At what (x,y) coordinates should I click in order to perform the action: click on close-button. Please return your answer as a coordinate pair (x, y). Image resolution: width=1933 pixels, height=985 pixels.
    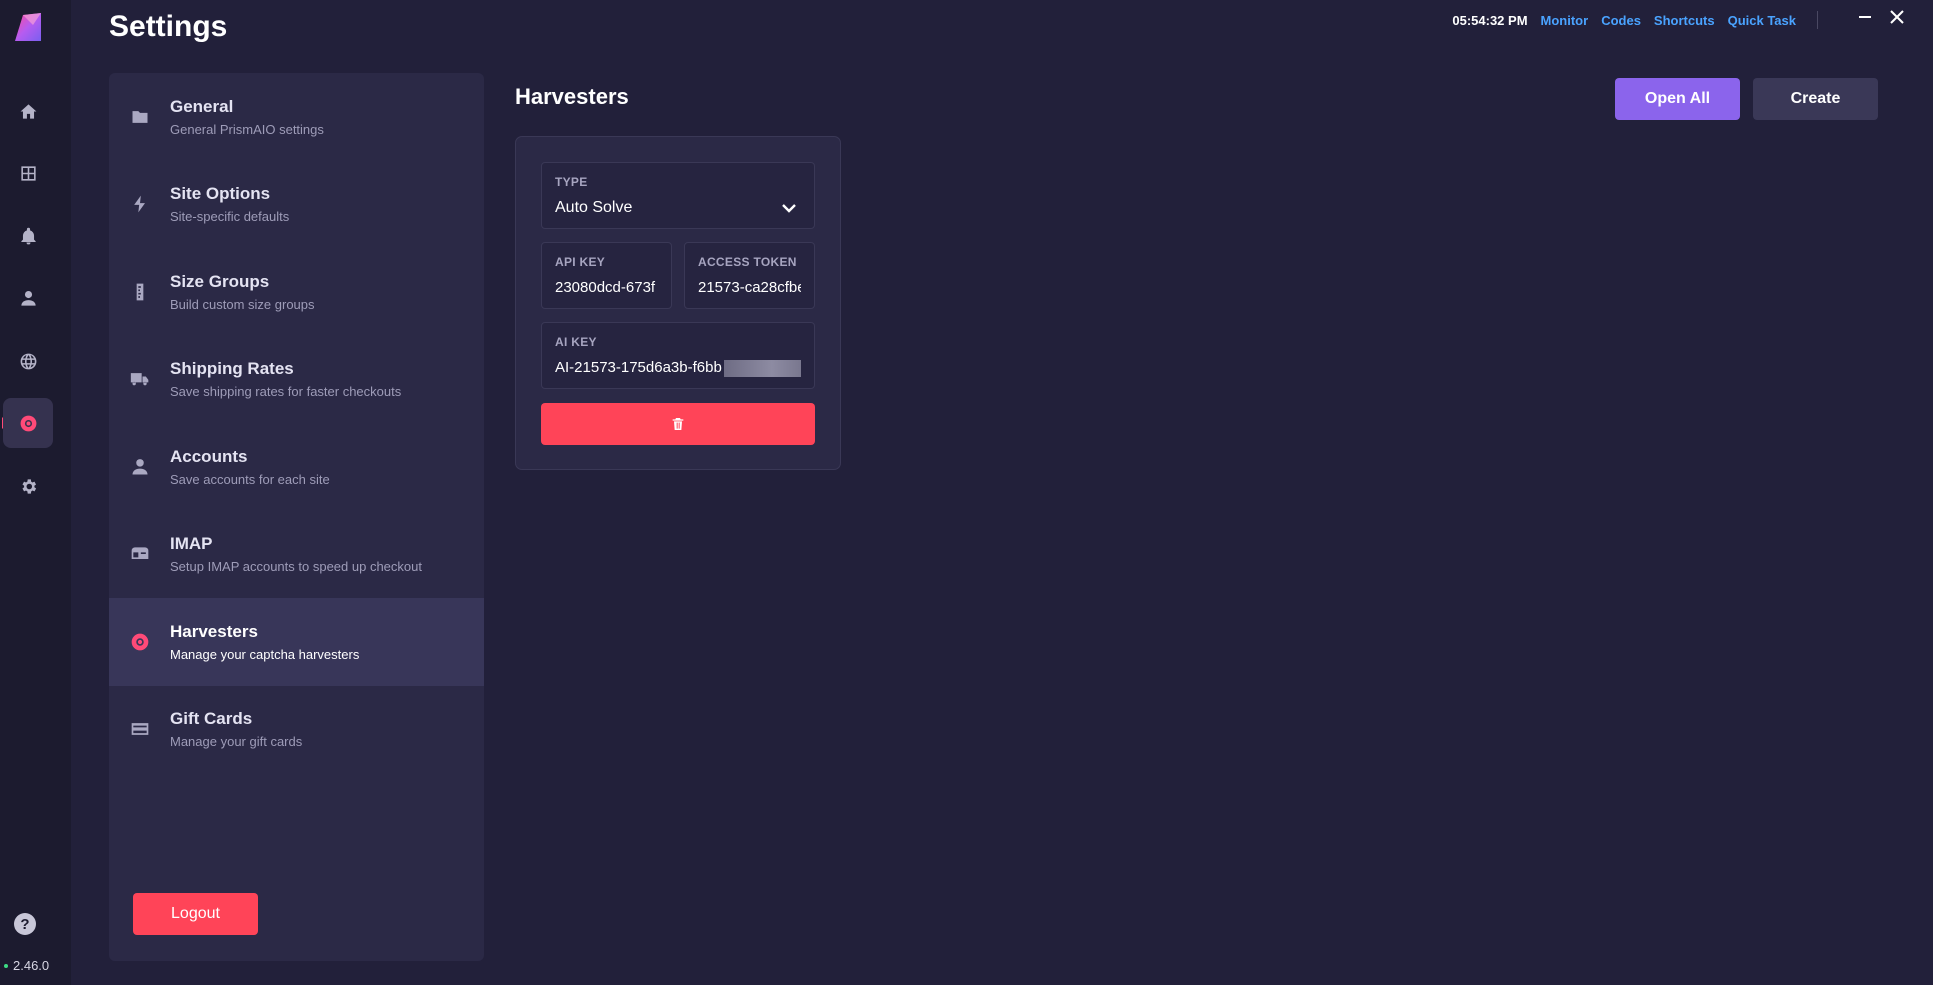
    Looking at the image, I should click on (1897, 17).